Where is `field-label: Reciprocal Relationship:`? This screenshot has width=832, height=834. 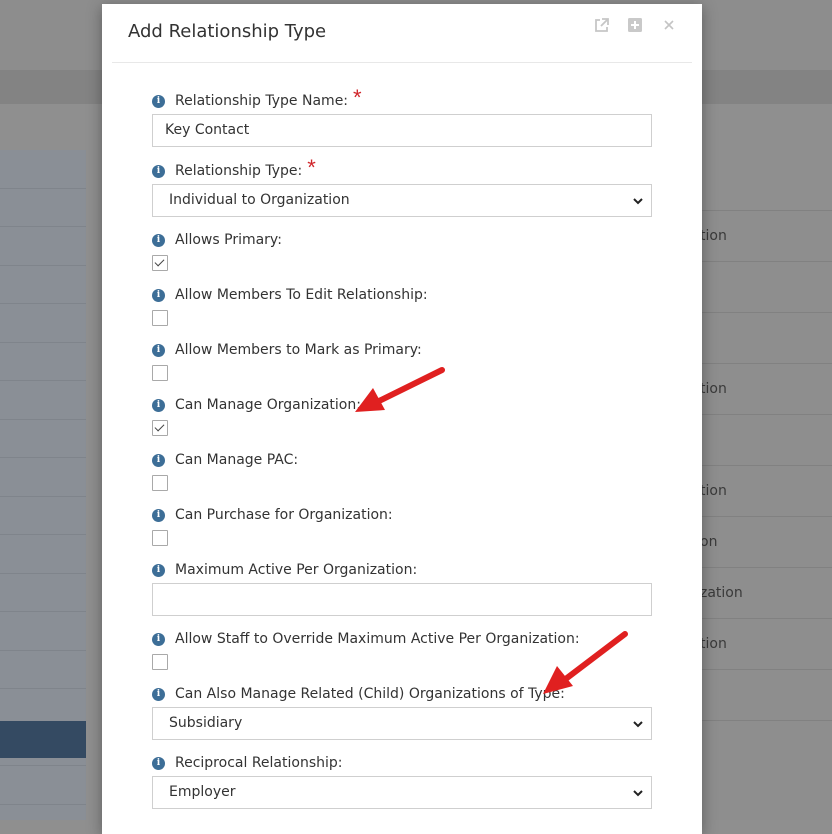 field-label: Reciprocal Relationship: is located at coordinates (259, 763).